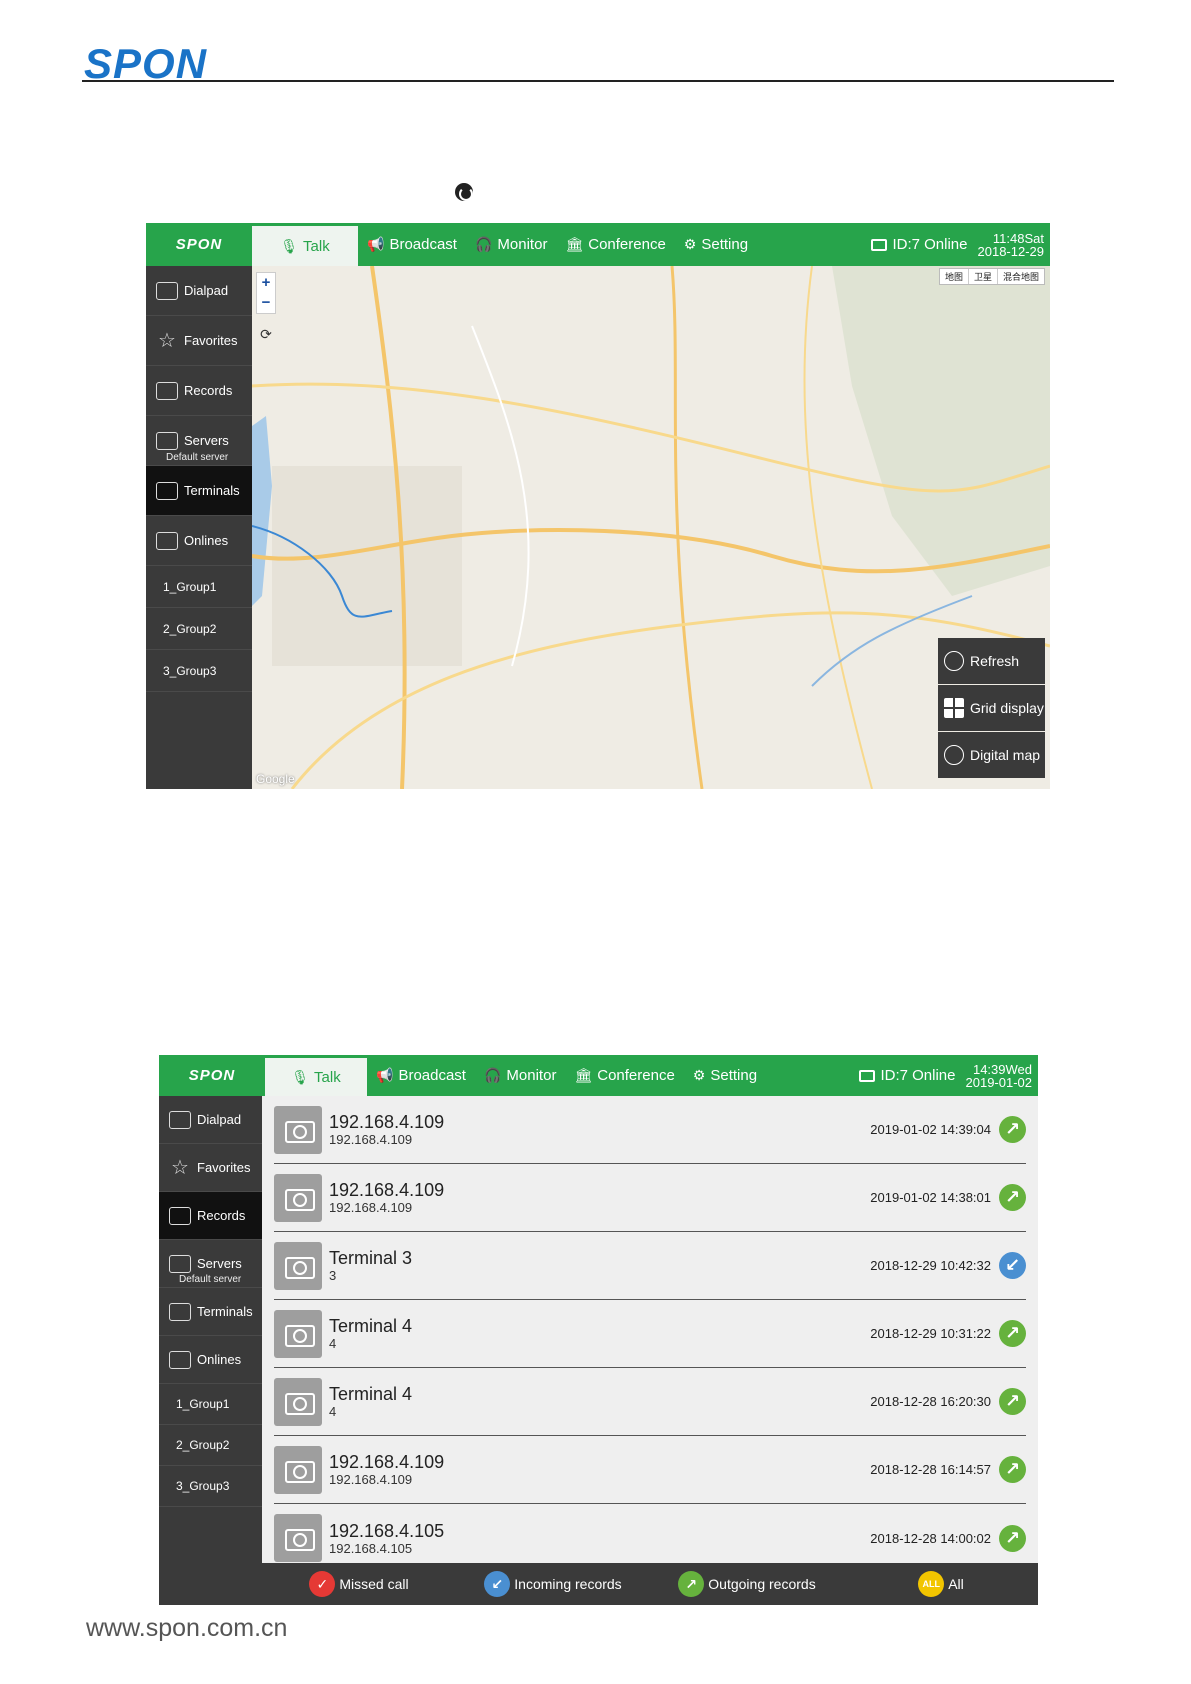 This screenshot has width=1191, height=1684. Describe the element at coordinates (387, 1530) in the screenshot. I see `record-name: 192.168.4.105` at that location.